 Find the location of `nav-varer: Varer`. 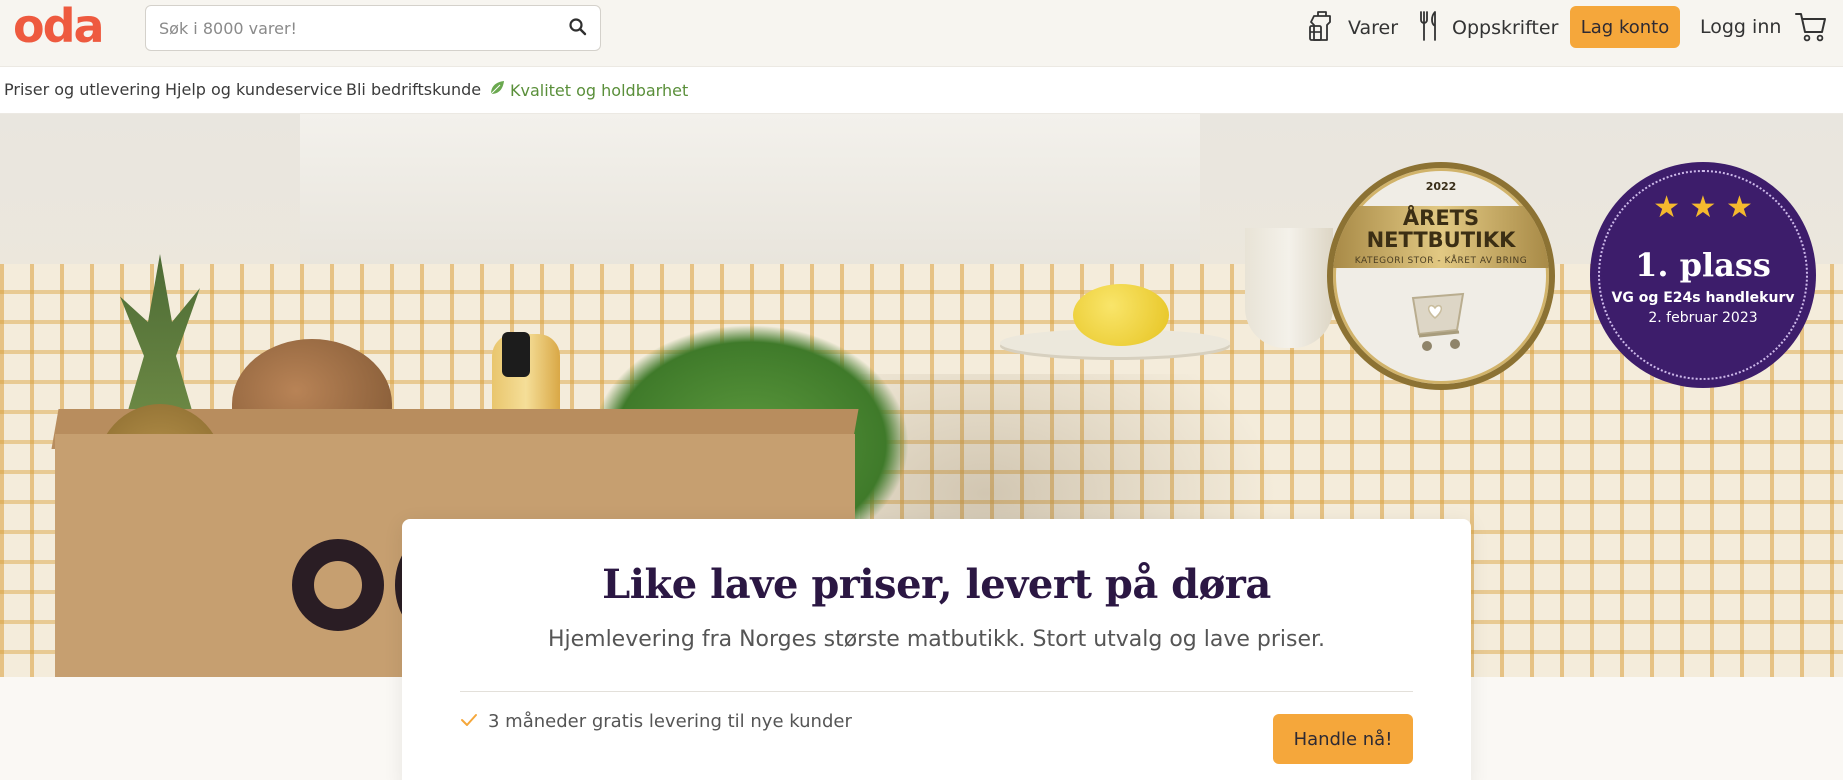

nav-varer: Varer is located at coordinates (1353, 28).